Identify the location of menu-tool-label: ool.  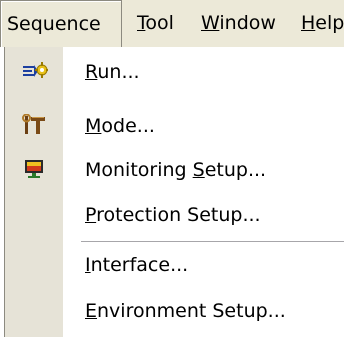
(159, 23).